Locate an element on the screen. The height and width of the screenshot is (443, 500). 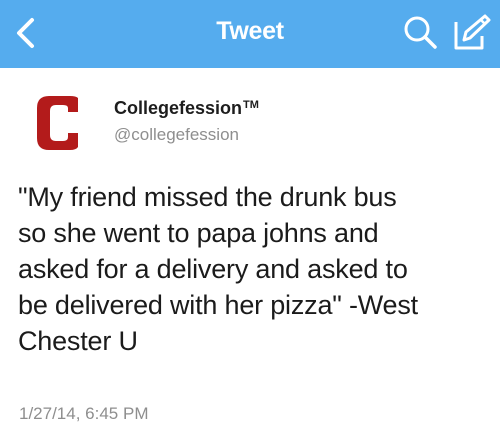
tweet-text-line: "My friend missed the drunk bus is located at coordinates (207, 197).